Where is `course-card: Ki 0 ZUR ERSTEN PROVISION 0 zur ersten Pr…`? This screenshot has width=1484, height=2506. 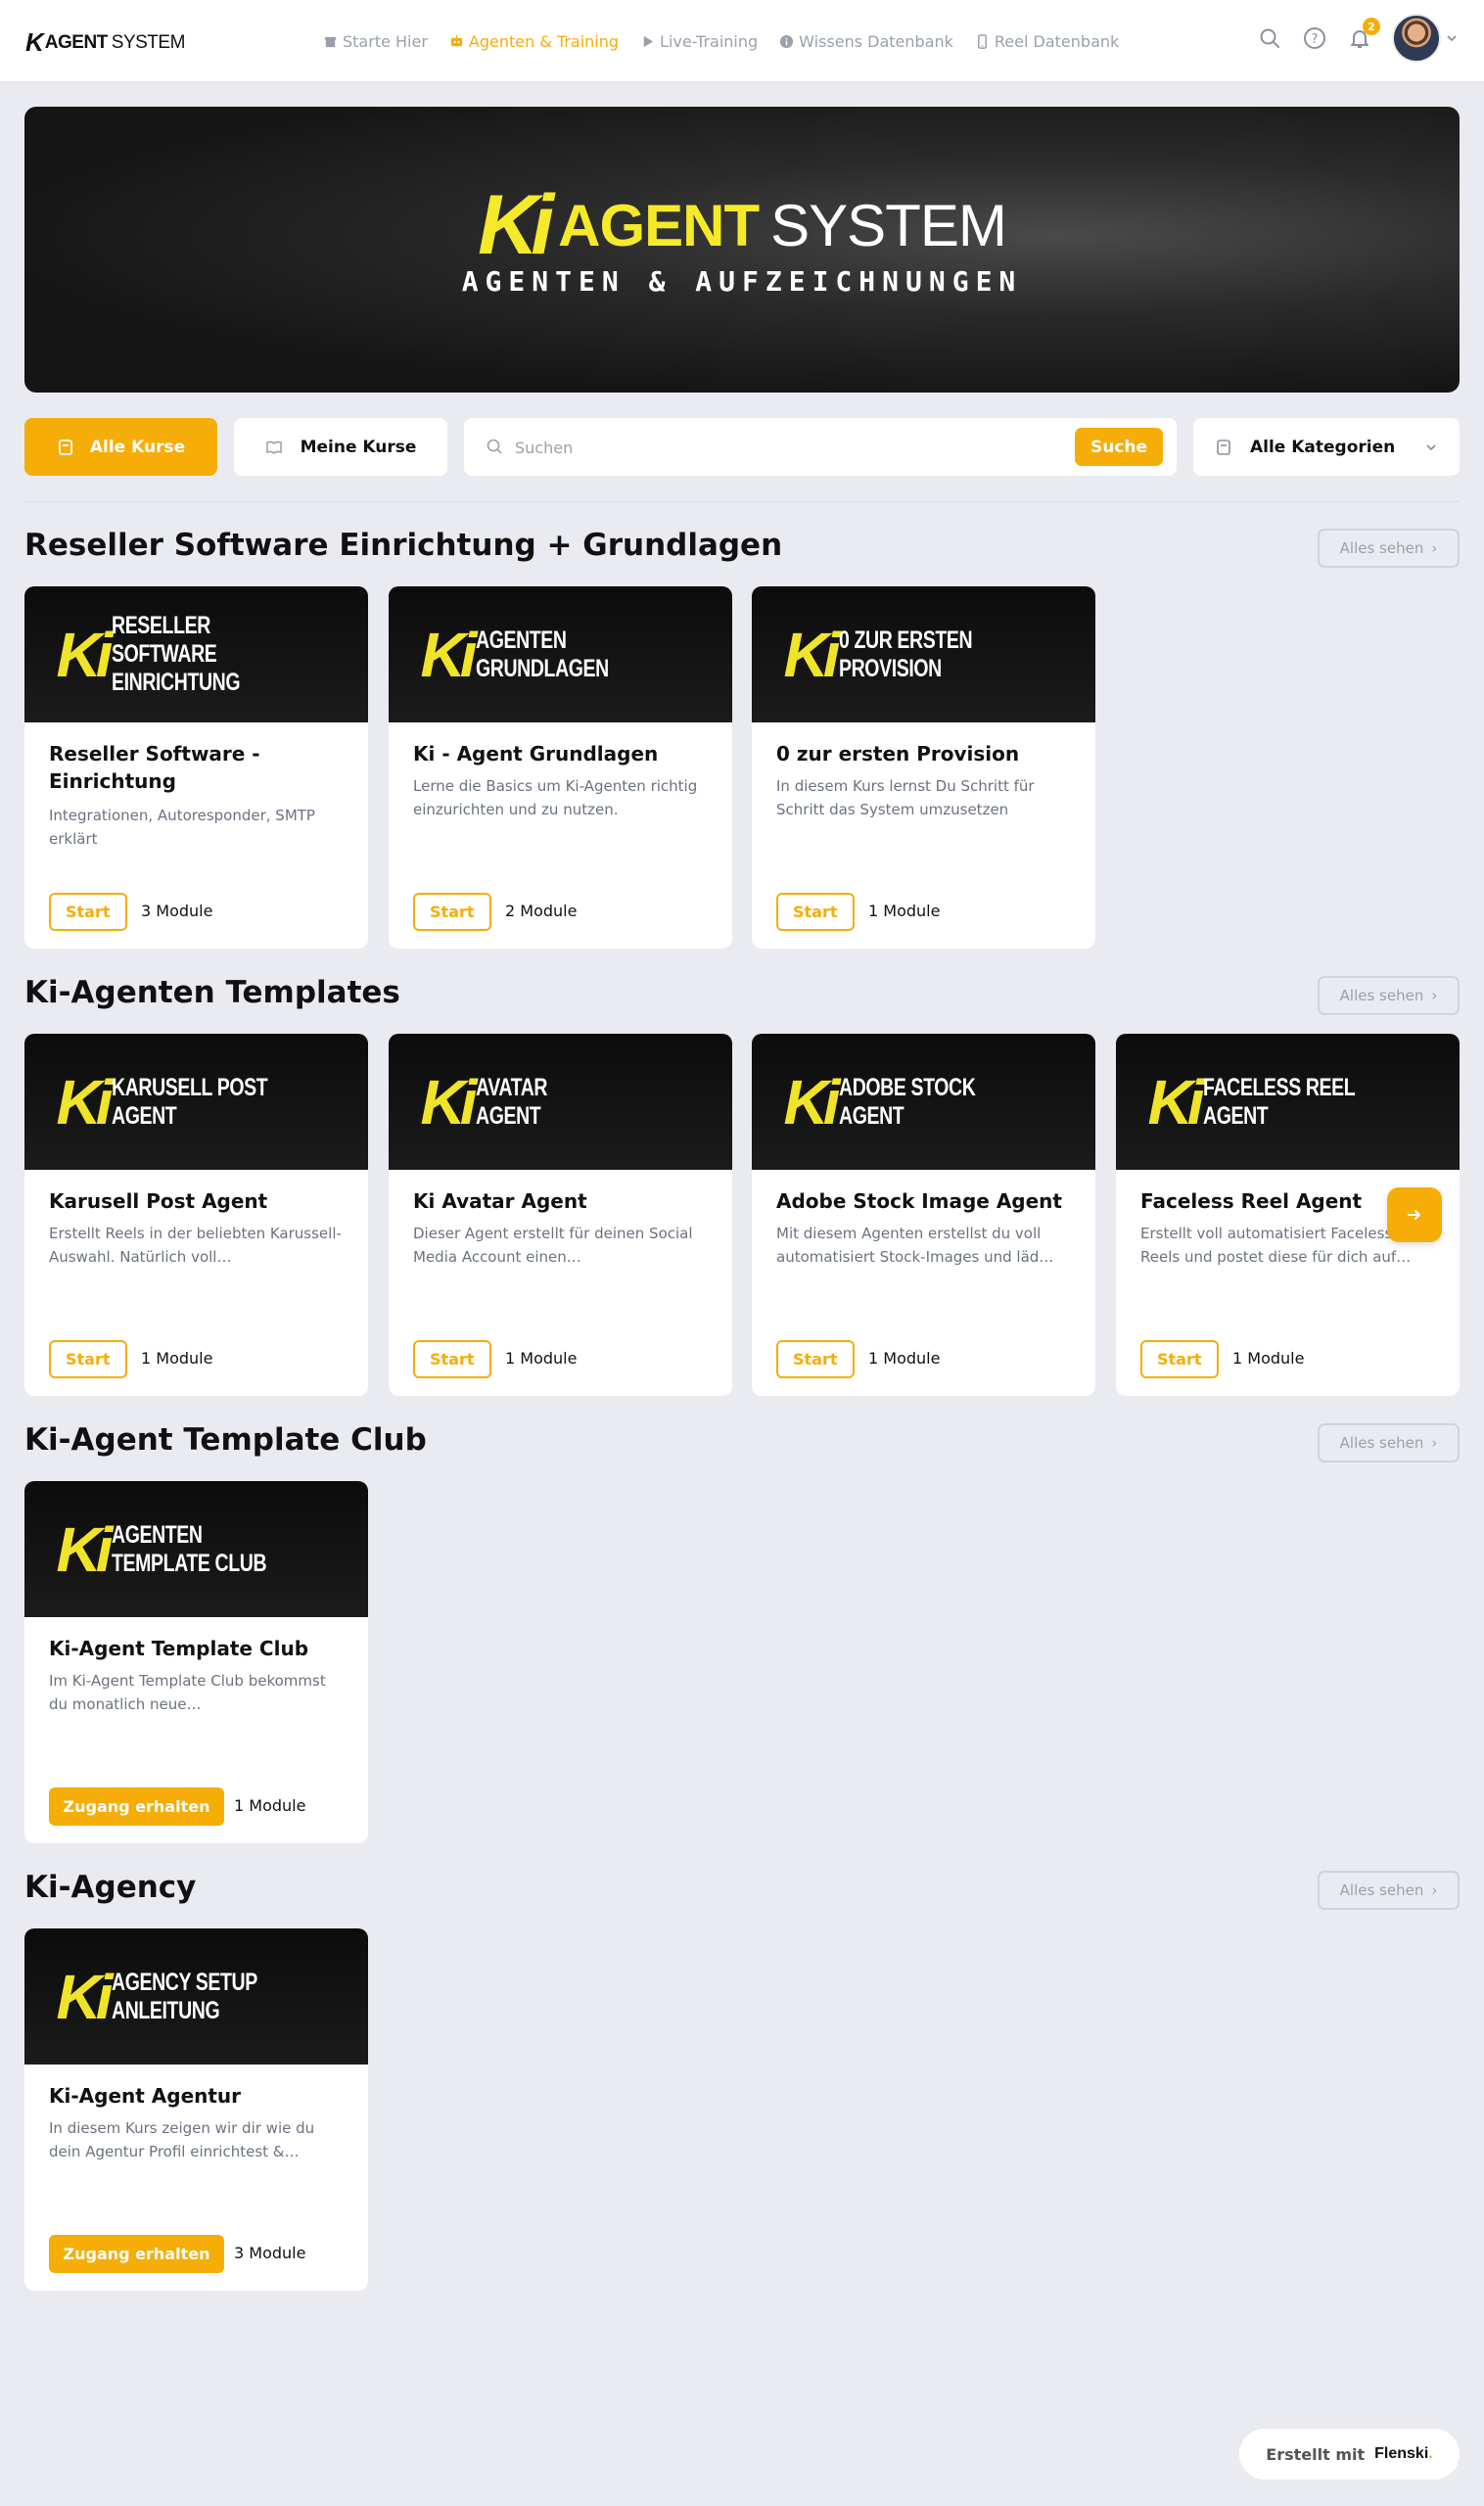
course-card: Ki 0 ZUR ERSTEN PROVISION 0 zur ersten Pr… is located at coordinates (923, 767).